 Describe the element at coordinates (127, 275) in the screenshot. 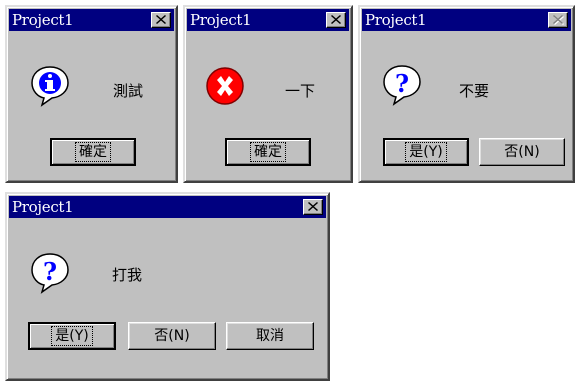

I see `message-text: 打我` at that location.